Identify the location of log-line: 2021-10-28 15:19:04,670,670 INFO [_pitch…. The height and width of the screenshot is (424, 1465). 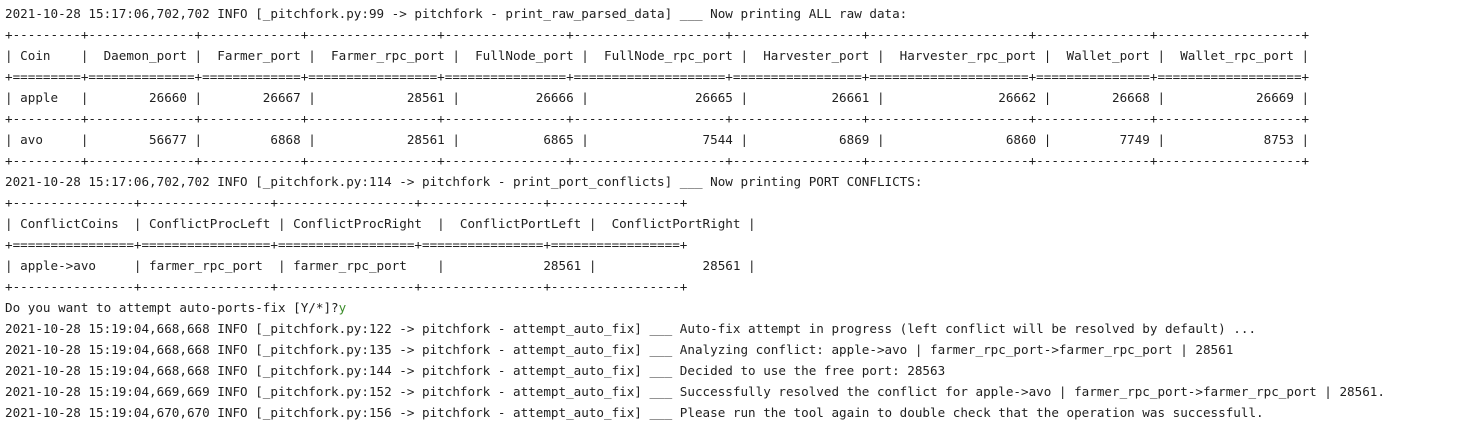
(634, 412).